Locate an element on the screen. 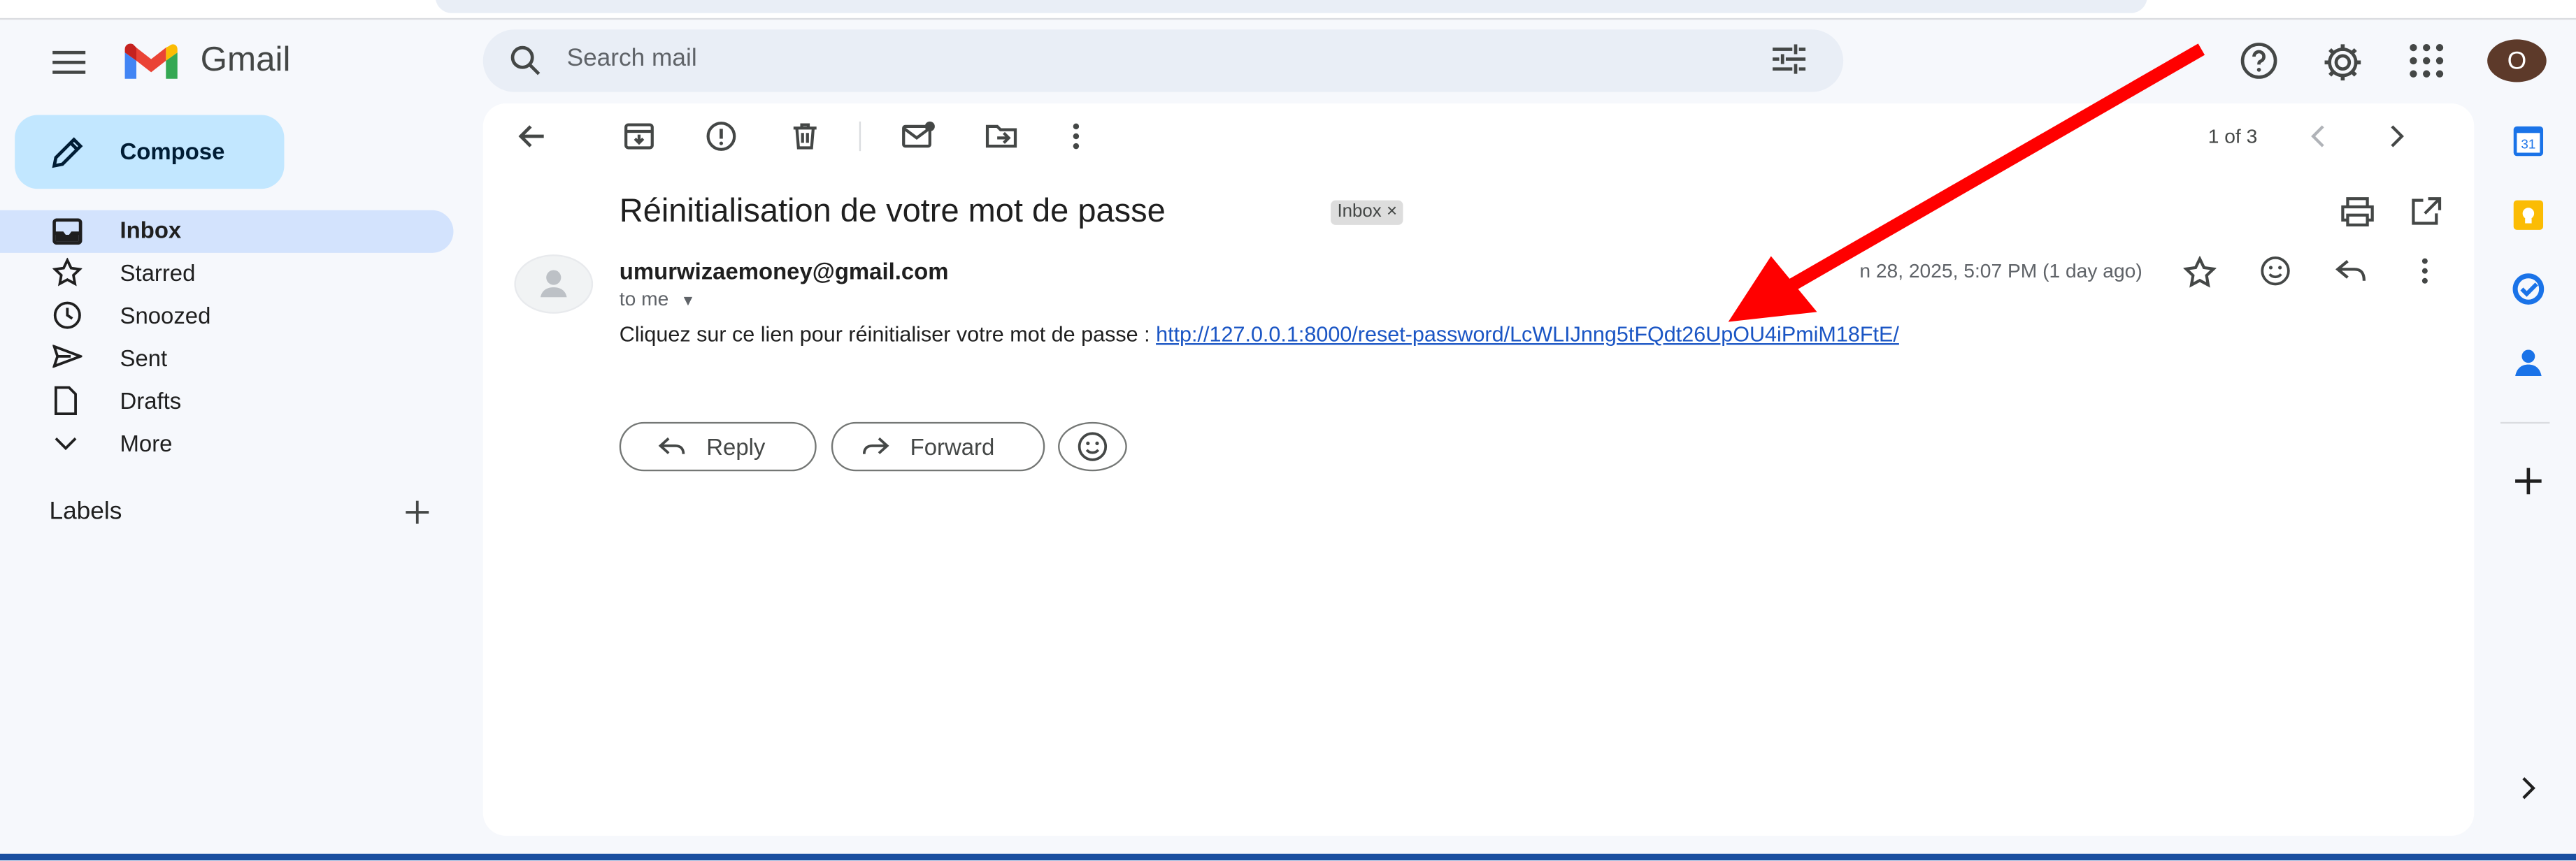 The width and height of the screenshot is (2576, 861). add-label-icon is located at coordinates (417, 512).